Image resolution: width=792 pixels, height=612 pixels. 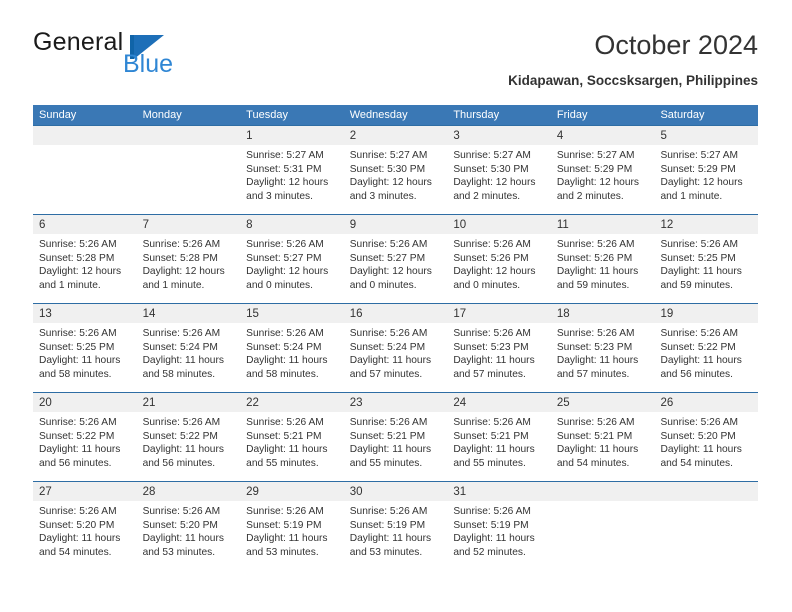 What do you see at coordinates (188, 491) in the screenshot?
I see `day-number-band: 28` at bounding box center [188, 491].